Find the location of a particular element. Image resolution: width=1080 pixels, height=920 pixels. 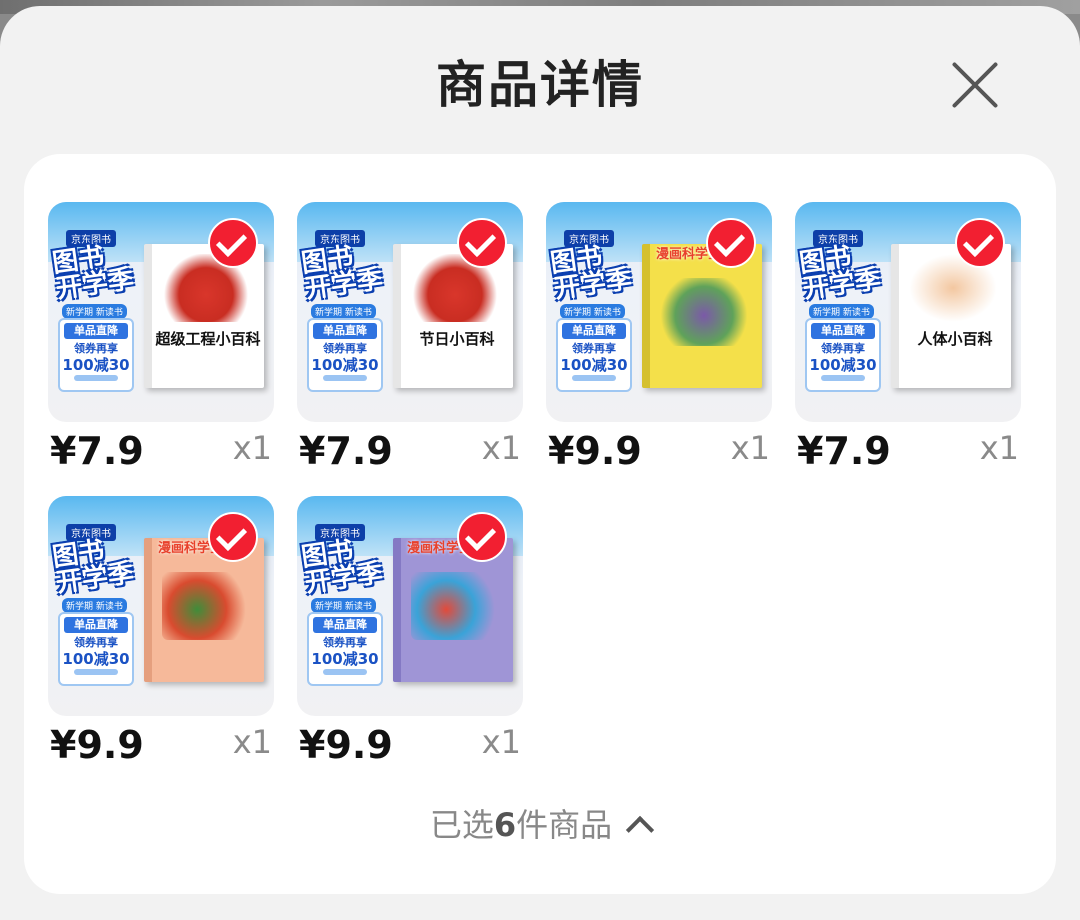

book-cover: 超级工程小百科 is located at coordinates (204, 316).